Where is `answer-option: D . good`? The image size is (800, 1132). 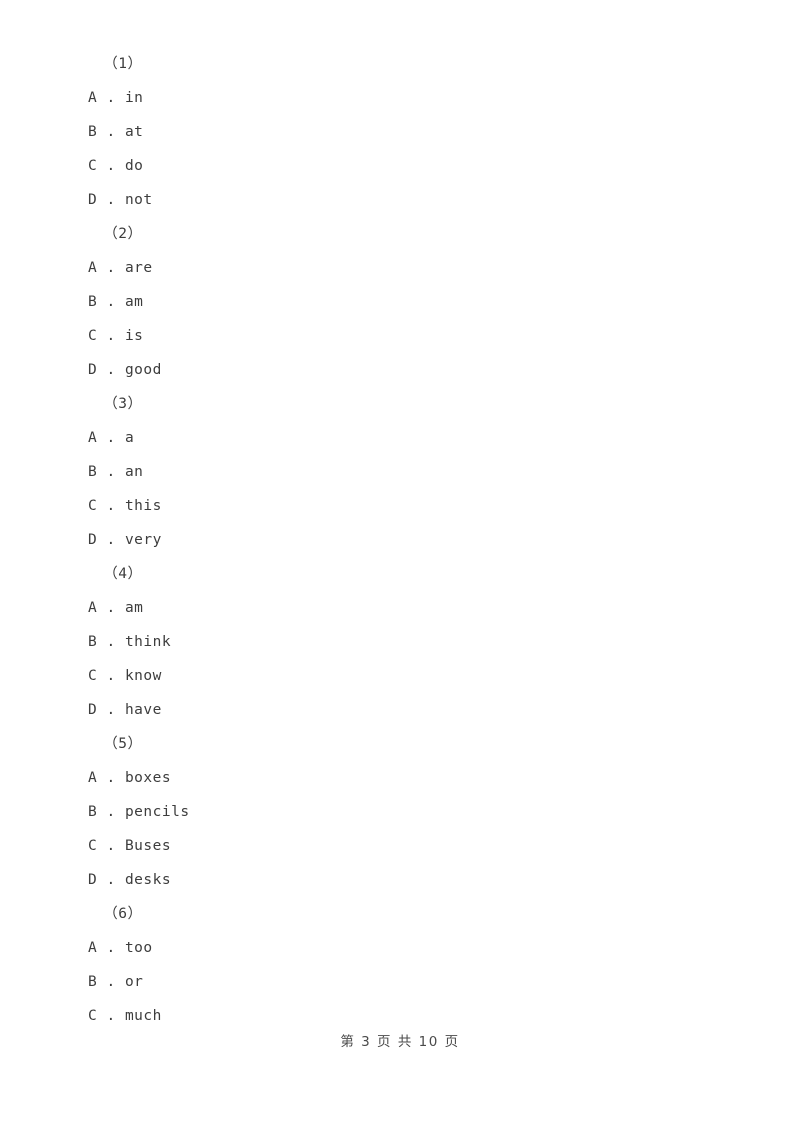 answer-option: D . good is located at coordinates (408, 370).